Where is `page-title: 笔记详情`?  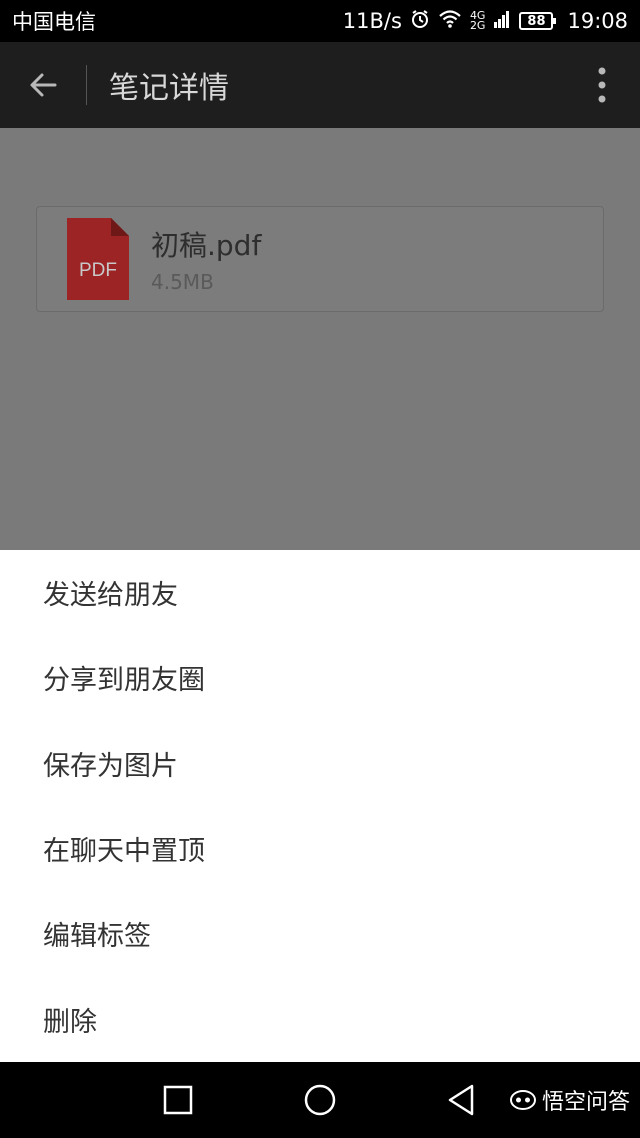
page-title: 笔记详情 is located at coordinates (169, 88).